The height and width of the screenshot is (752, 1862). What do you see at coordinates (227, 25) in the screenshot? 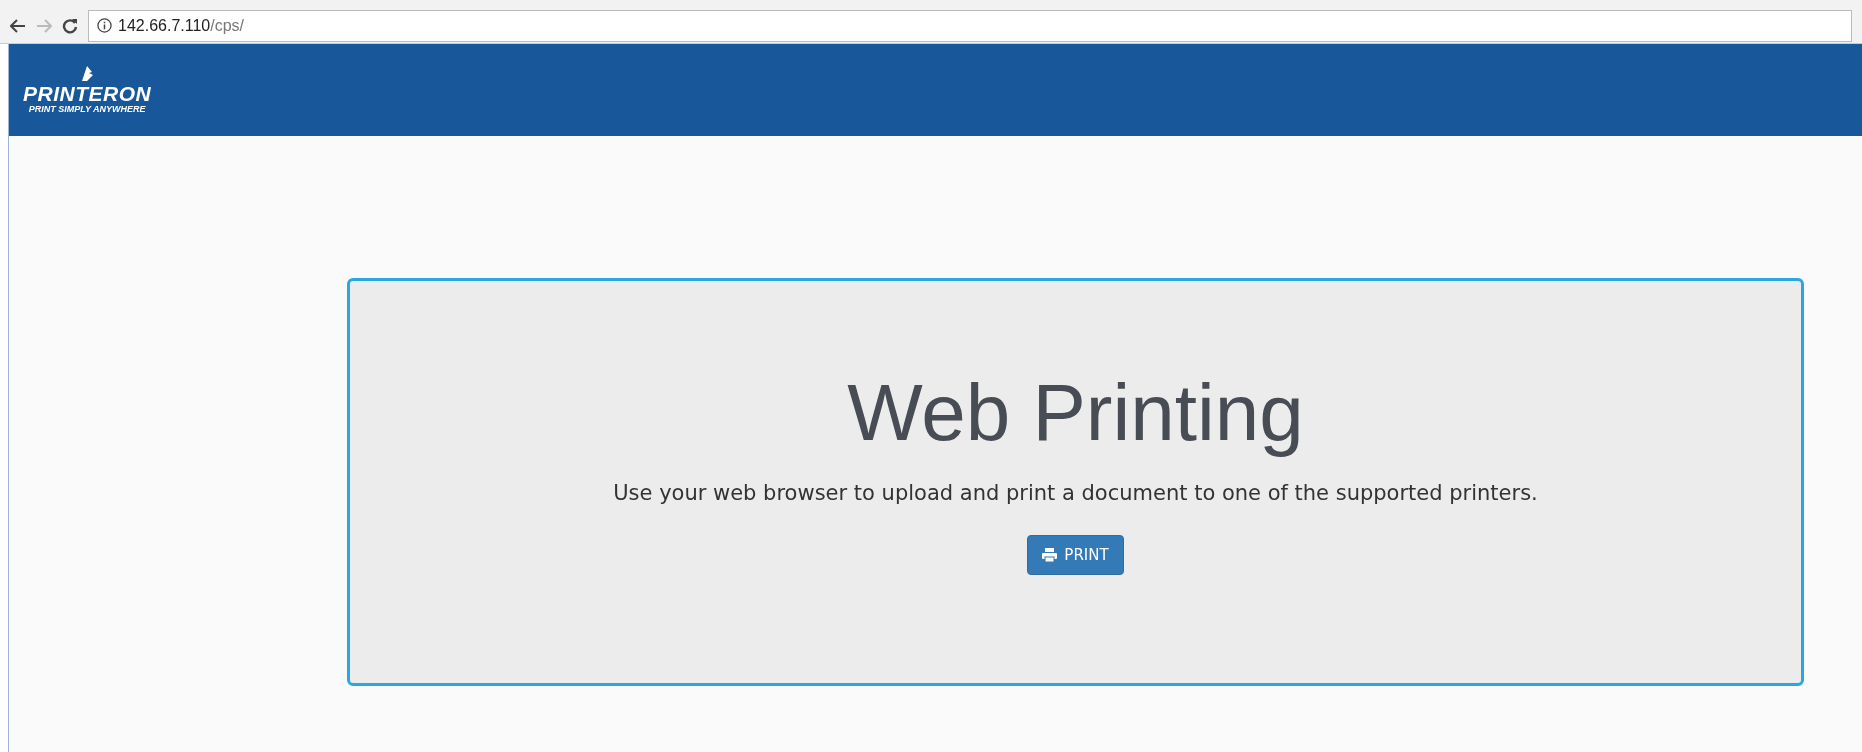
I see `url-path: /cps/` at bounding box center [227, 25].